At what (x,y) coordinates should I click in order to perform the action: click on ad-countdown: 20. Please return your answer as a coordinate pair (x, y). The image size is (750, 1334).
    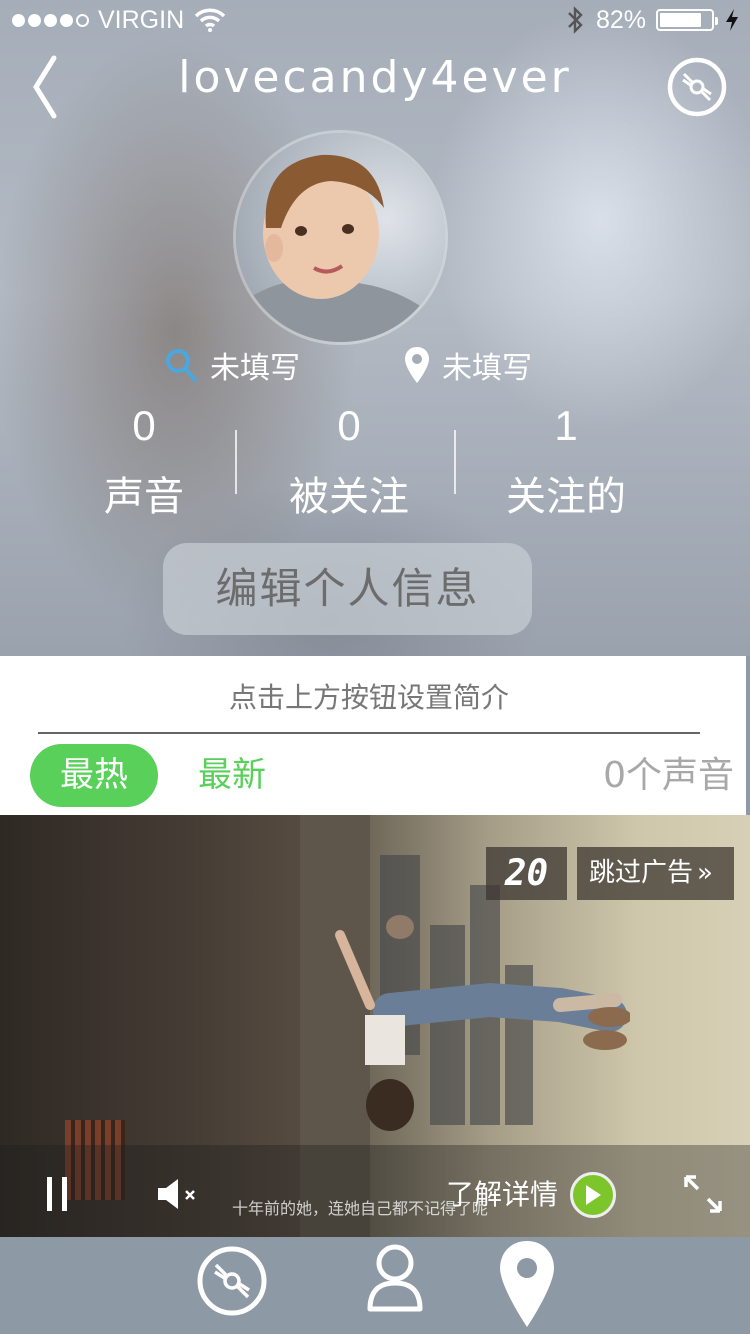
    Looking at the image, I should click on (526, 873).